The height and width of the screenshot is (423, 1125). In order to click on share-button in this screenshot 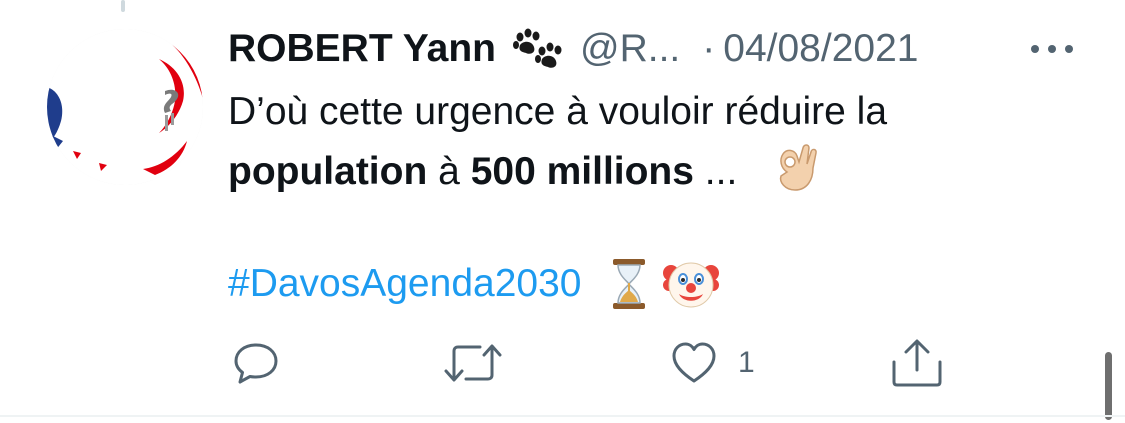, I will do `click(917, 363)`.